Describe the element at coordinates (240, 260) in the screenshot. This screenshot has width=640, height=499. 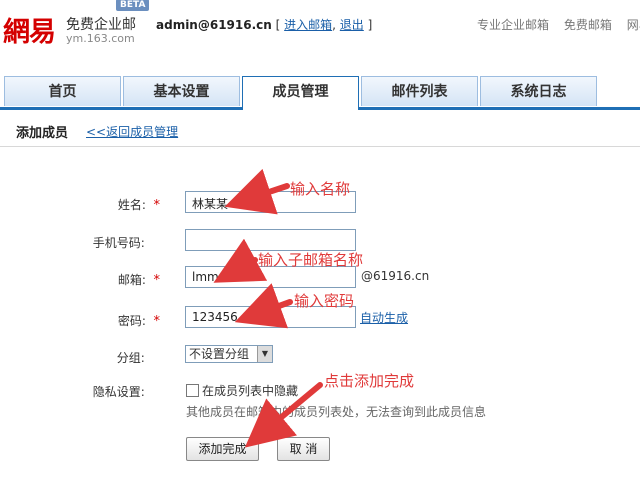
I see `arrow-to-mailbox` at that location.